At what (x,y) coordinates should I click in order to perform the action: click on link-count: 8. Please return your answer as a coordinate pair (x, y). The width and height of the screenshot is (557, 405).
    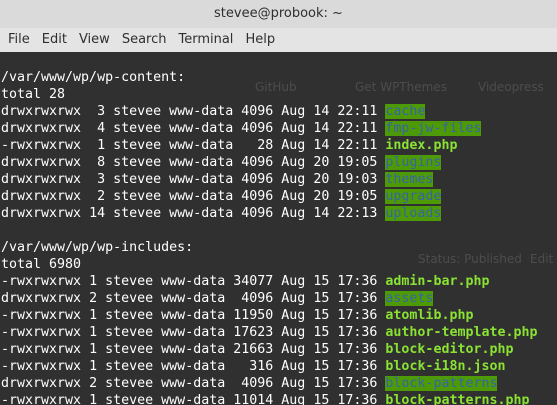
    Looking at the image, I should click on (101, 162).